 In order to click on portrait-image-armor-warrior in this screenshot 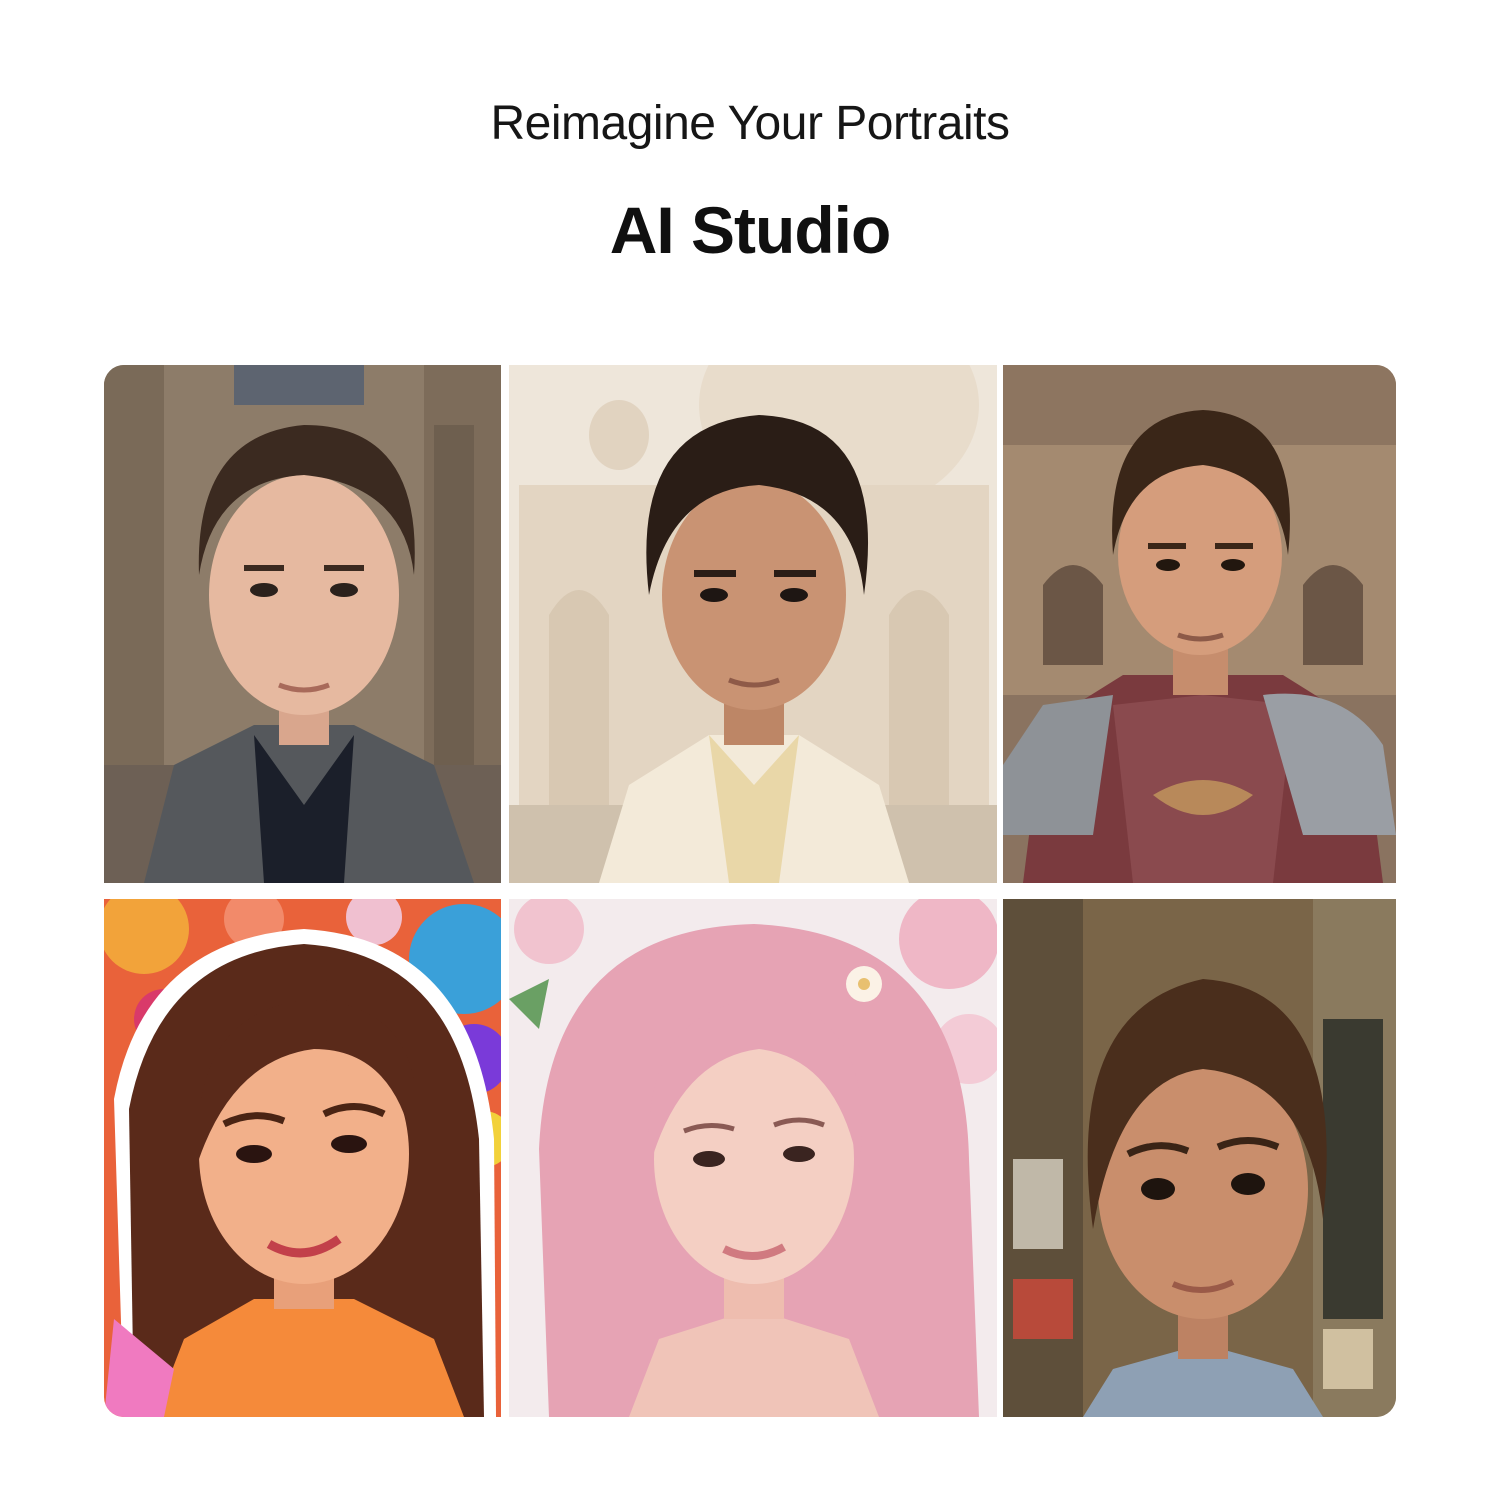, I will do `click(1199, 624)`.